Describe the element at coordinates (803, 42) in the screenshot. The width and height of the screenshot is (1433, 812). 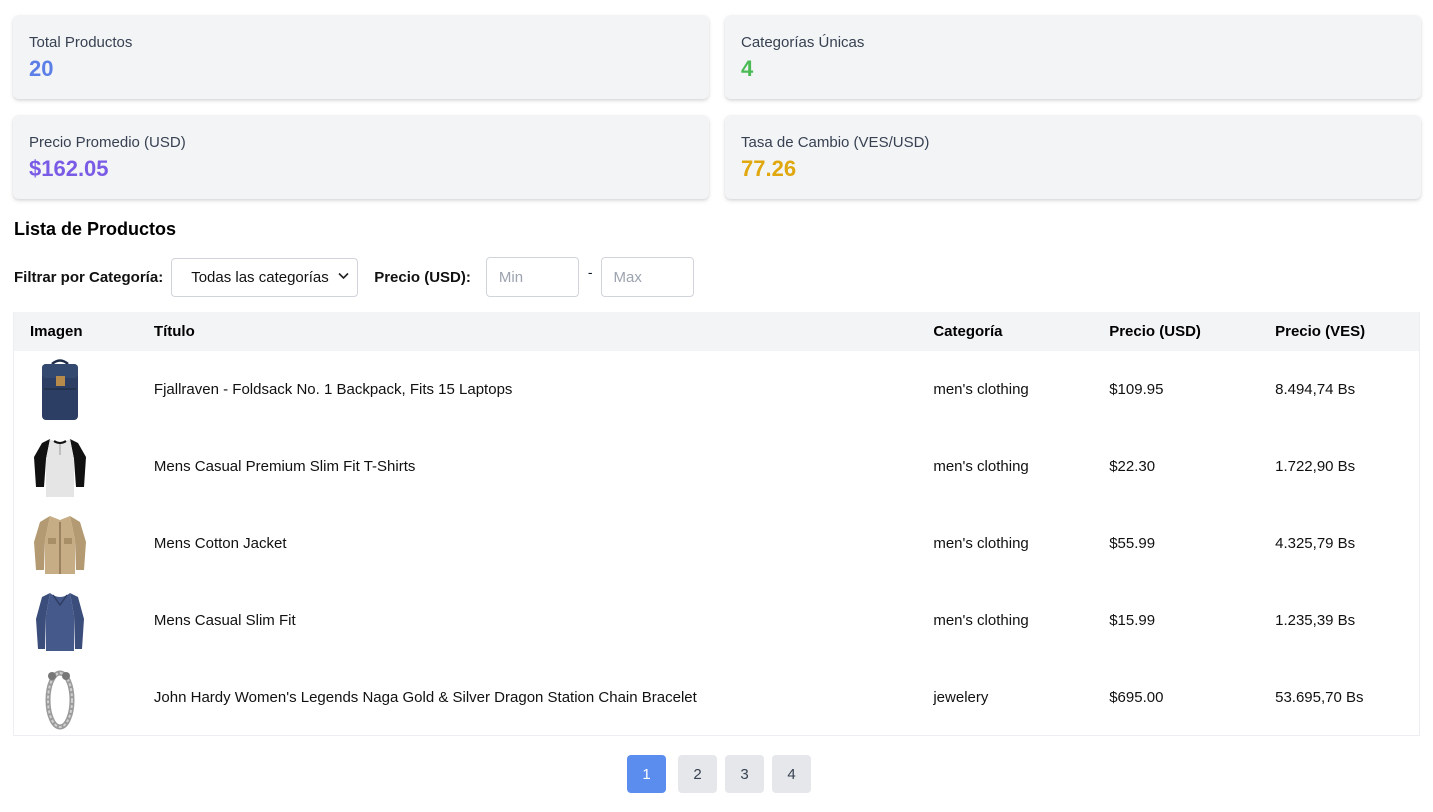
I see `stat-label: Categorías Únicas` at that location.